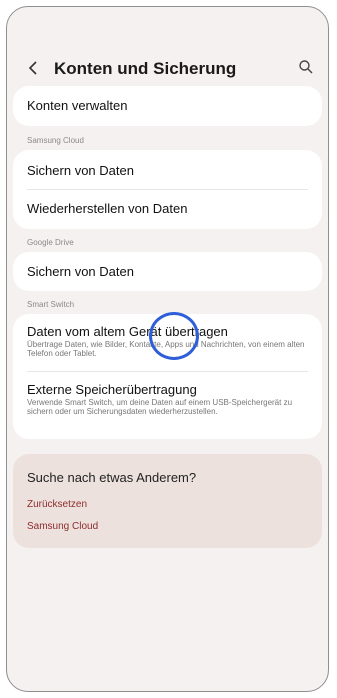  What do you see at coordinates (62, 526) in the screenshot?
I see `samsung-cloud-link: Samsung Cloud` at bounding box center [62, 526].